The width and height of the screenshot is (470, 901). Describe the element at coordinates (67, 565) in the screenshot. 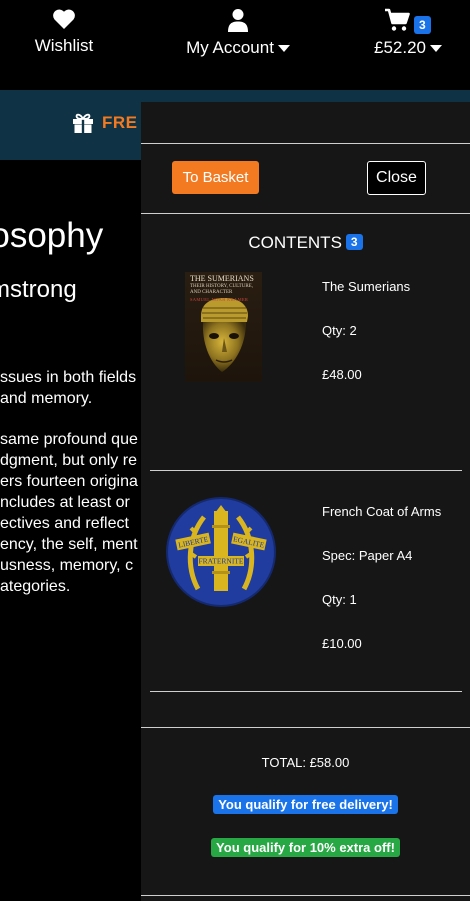

I see `article-line: usness, memory, c` at that location.